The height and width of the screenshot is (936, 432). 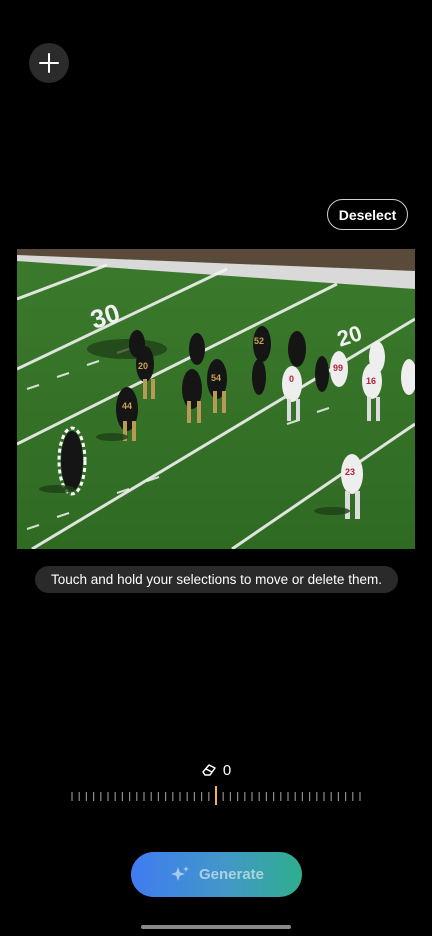 What do you see at coordinates (209, 770) in the screenshot?
I see `eraser-icon` at bounding box center [209, 770].